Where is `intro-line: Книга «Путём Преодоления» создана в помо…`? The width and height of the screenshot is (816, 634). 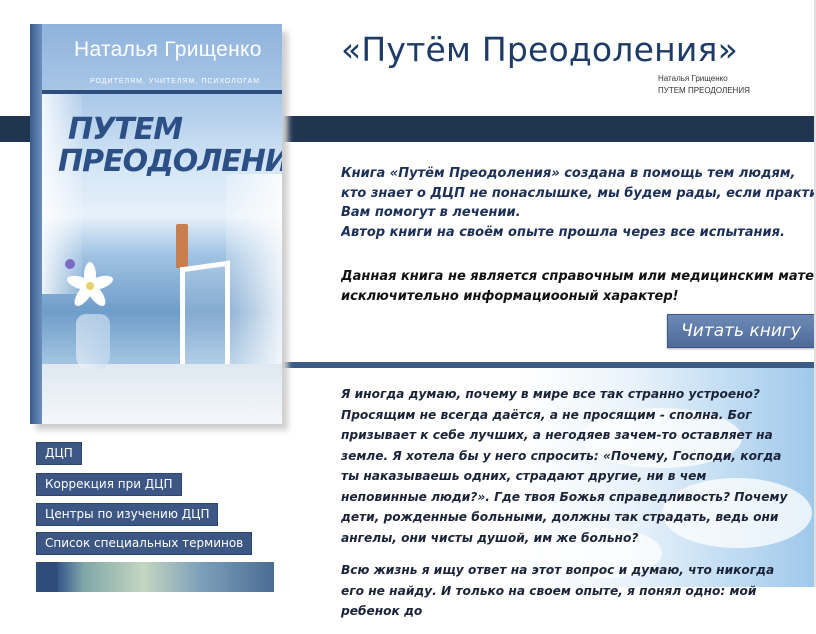 intro-line: Книга «Путём Преодоления» создана в помо… is located at coordinates (568, 173).